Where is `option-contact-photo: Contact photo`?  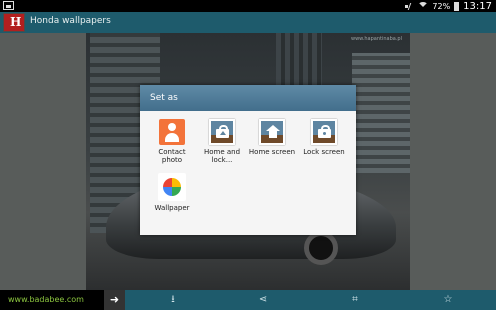 option-contact-photo: Contact photo is located at coordinates (172, 141).